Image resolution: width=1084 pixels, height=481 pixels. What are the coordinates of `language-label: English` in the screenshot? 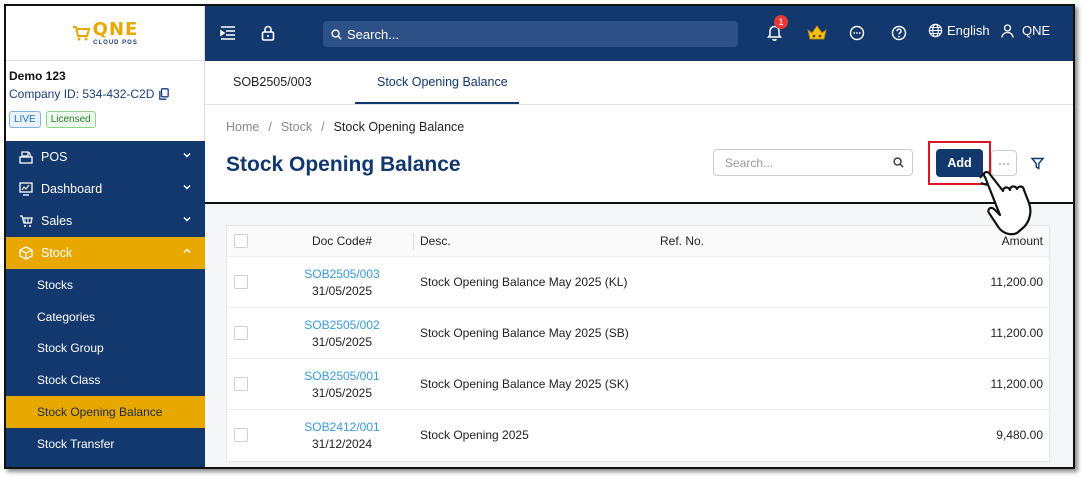 It's located at (968, 30).